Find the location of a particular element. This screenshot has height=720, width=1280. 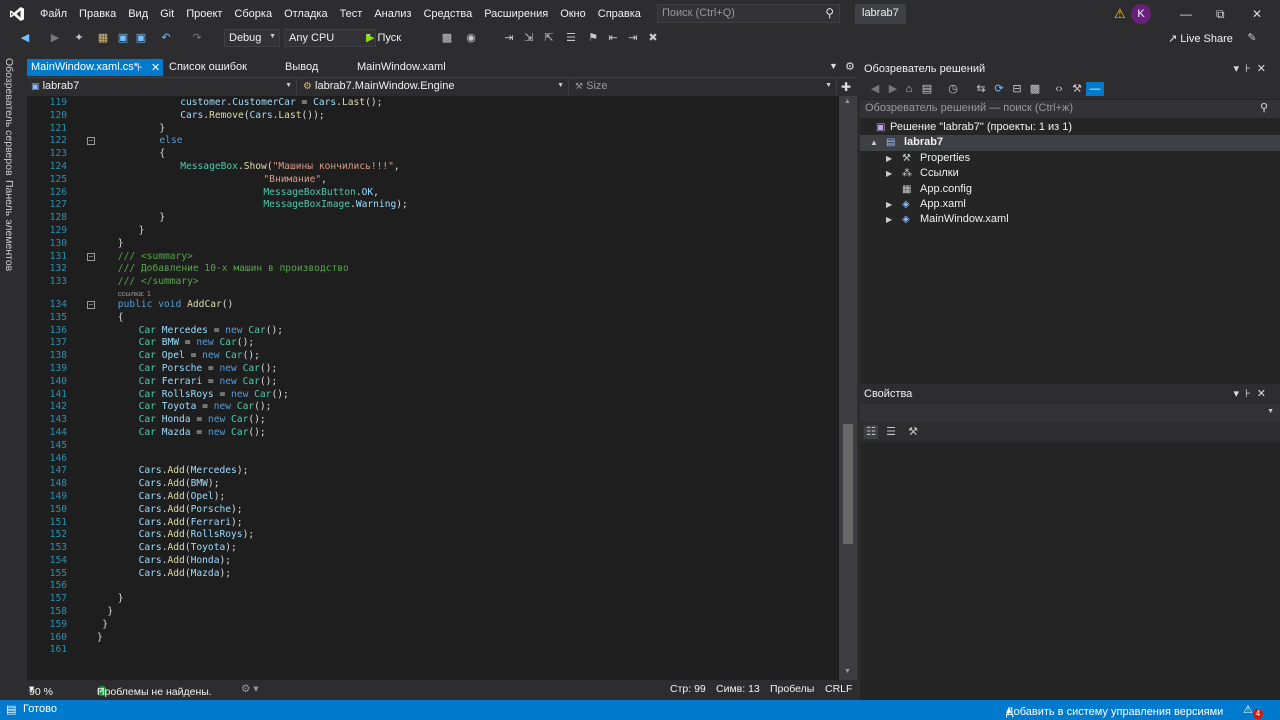

open-folder-icon: ▦ is located at coordinates (103, 38).